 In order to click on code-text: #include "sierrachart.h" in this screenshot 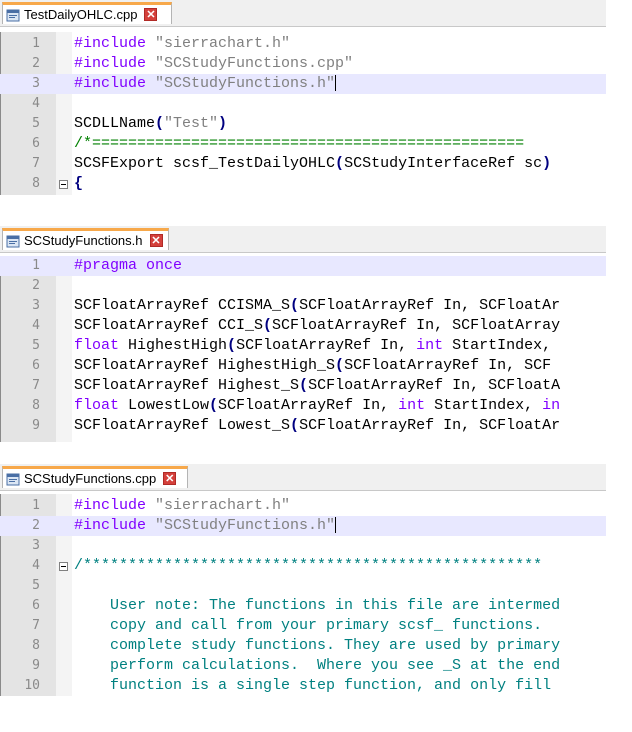, I will do `click(182, 44)`.